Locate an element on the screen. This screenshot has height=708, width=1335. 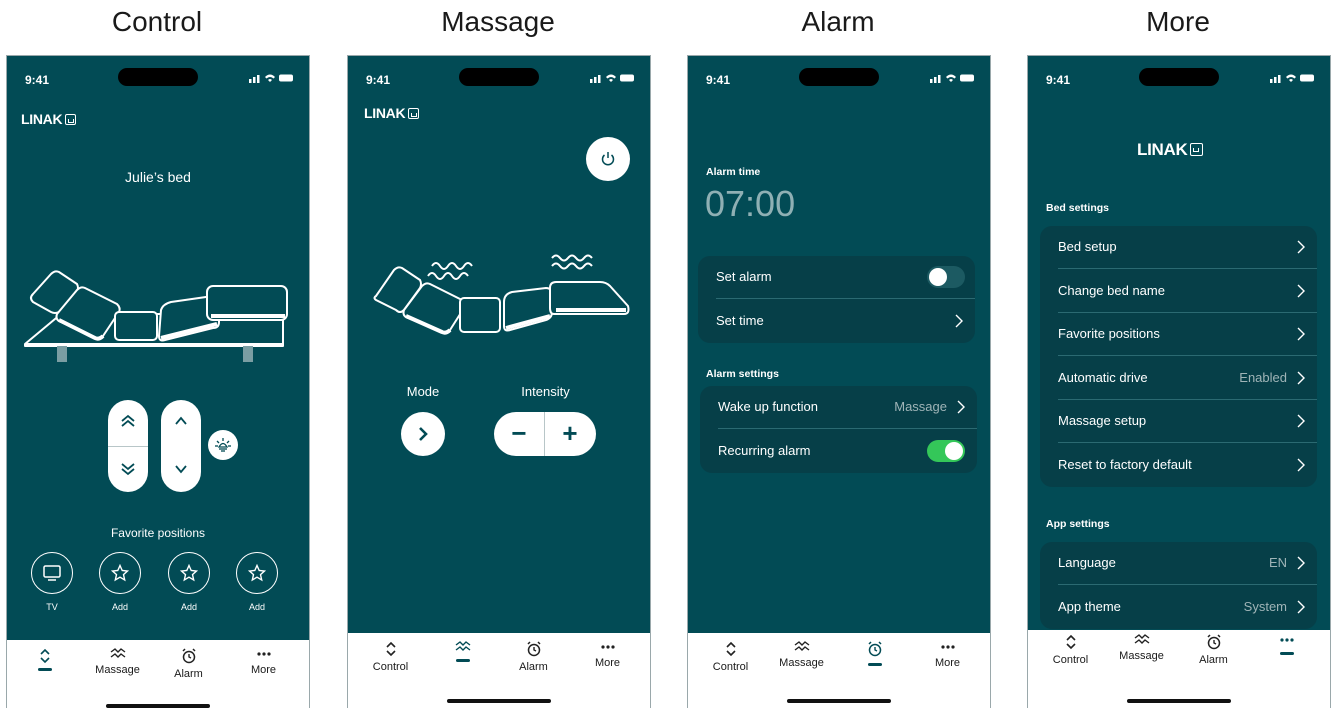
light-bulb-icon is located at coordinates (223, 445).